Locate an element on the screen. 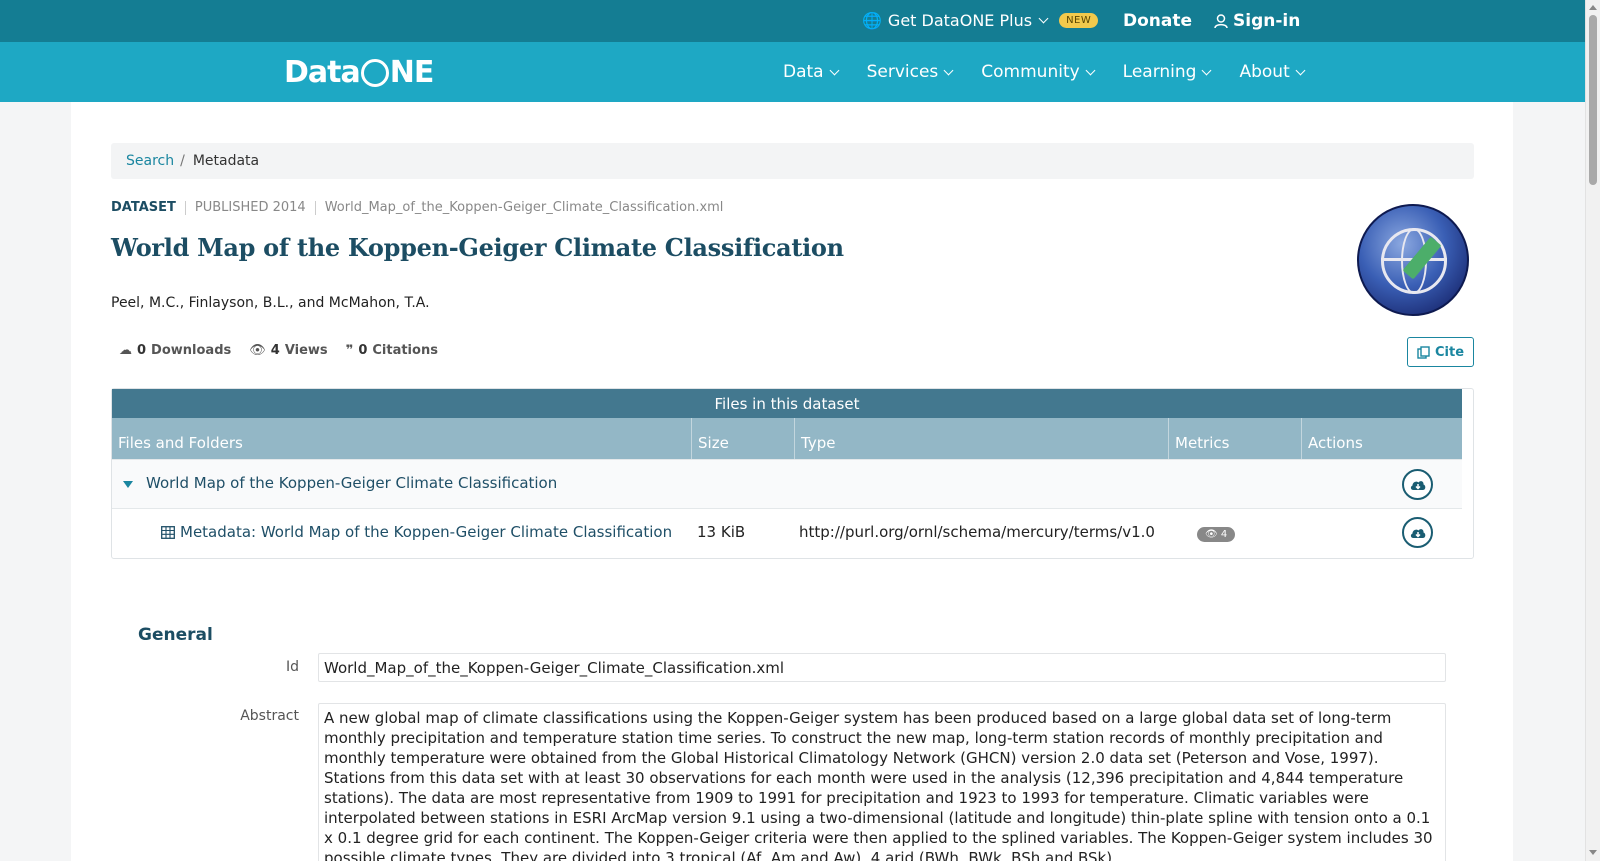 This screenshot has width=1600, height=861. copy-icon is located at coordinates (1423, 352).